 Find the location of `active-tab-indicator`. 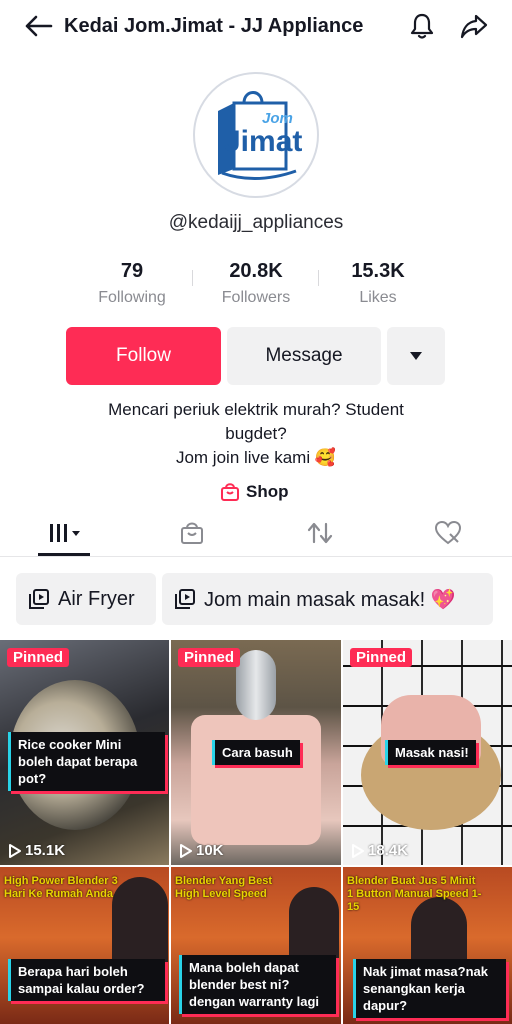

active-tab-indicator is located at coordinates (64, 554).